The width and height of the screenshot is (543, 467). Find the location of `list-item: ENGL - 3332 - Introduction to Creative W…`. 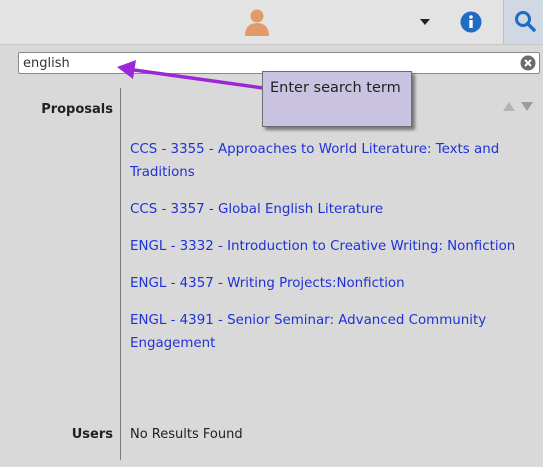

list-item: ENGL - 3332 - Introduction to Creative W… is located at coordinates (330, 246).